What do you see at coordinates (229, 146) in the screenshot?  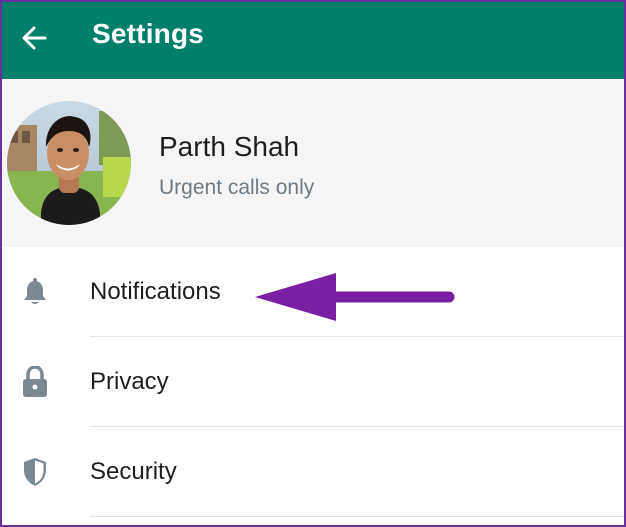 I see `profile-name: Parth Shah` at bounding box center [229, 146].